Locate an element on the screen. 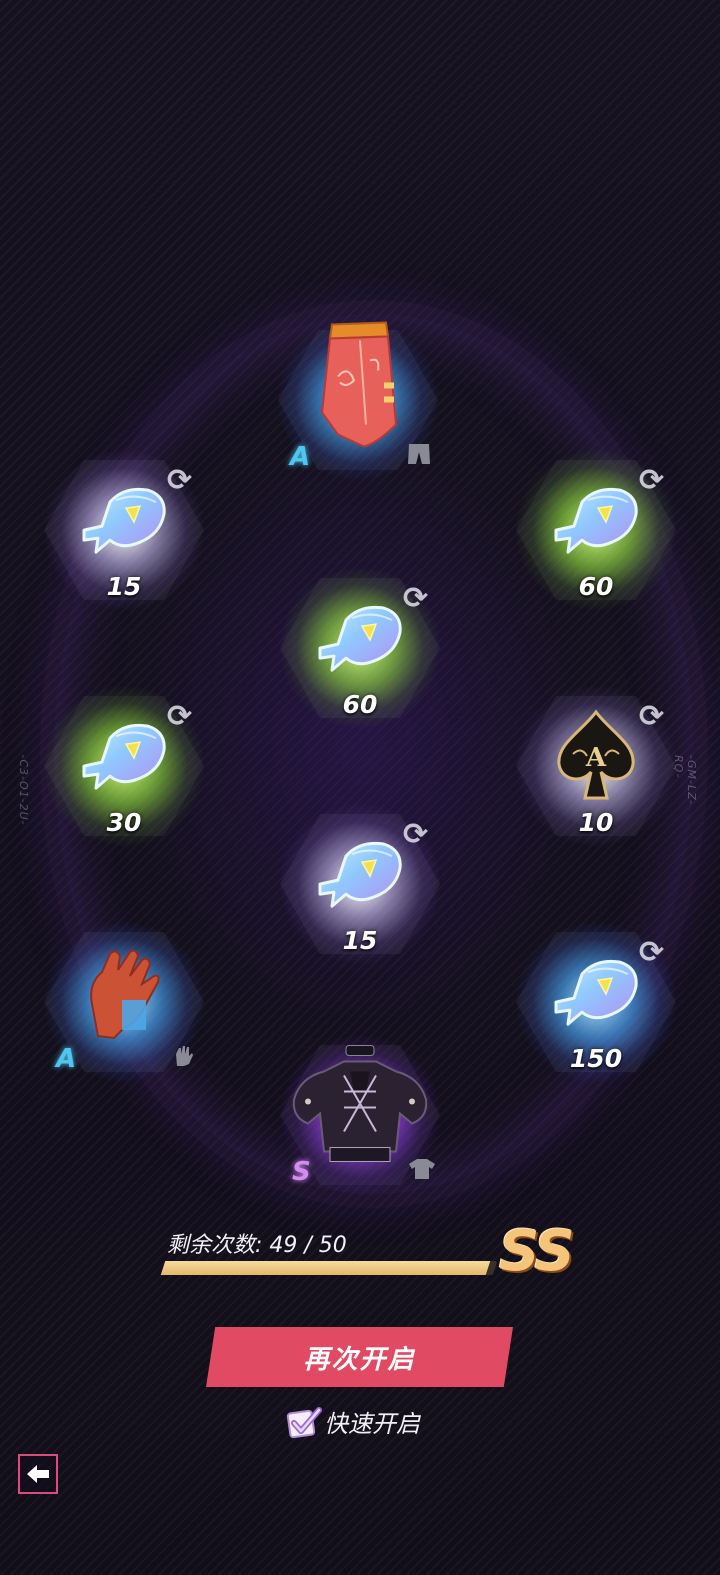 This screenshot has width=720, height=1575. reward-slot-top-outfit: S is located at coordinates (360, 1115).